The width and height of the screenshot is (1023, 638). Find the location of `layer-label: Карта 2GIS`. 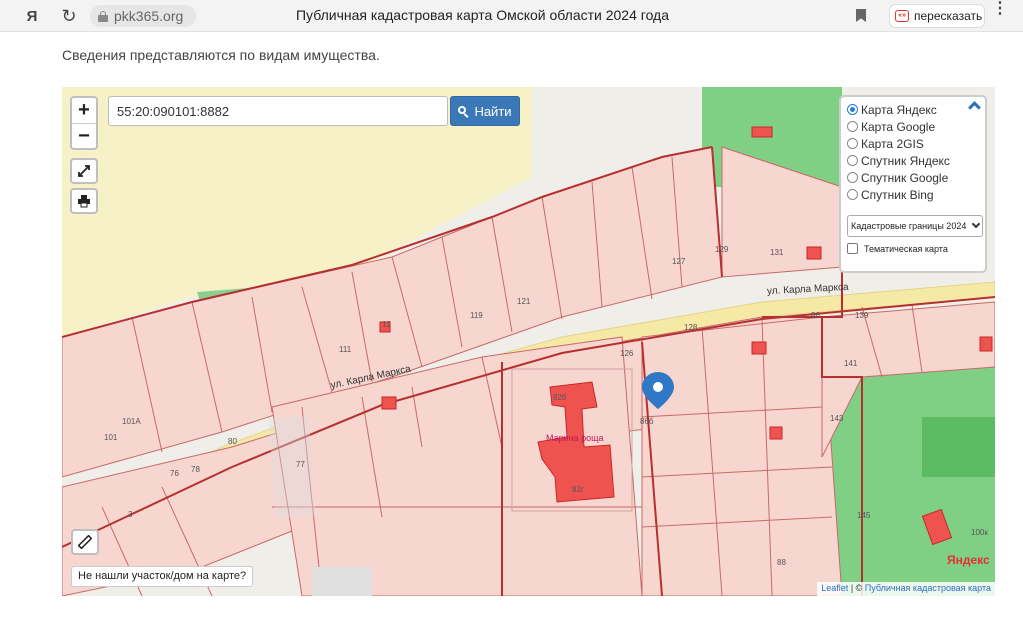

layer-label: Карта 2GIS is located at coordinates (892, 143).